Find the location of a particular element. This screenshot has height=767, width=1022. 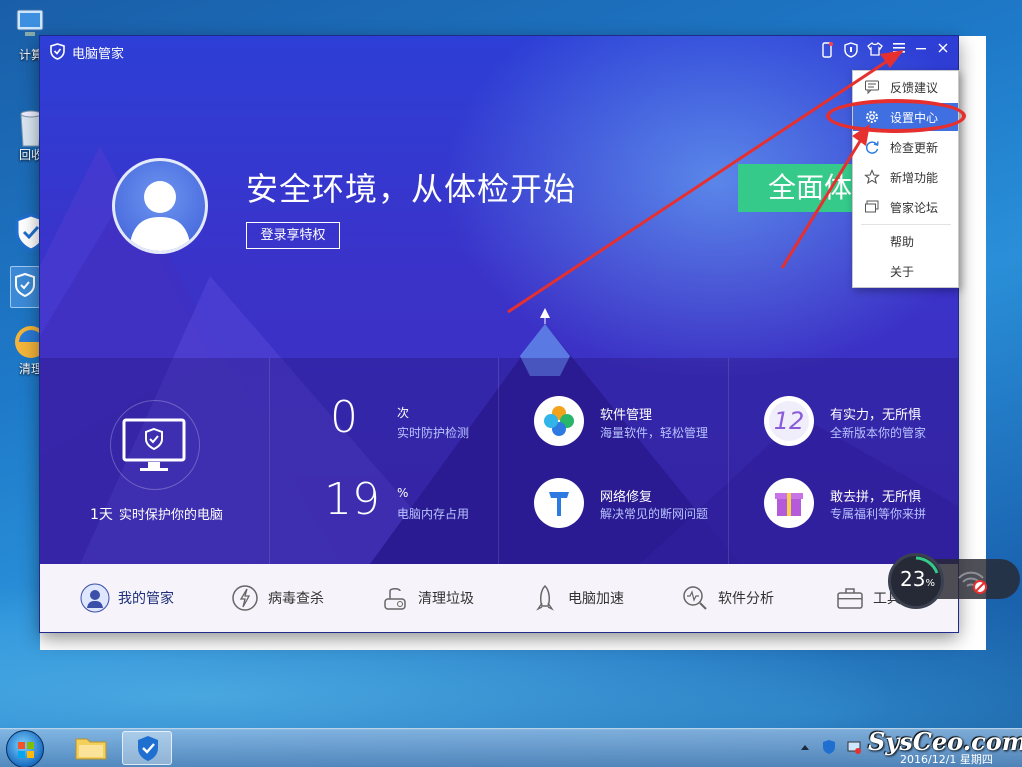

close-icon is located at coordinates (943, 51).